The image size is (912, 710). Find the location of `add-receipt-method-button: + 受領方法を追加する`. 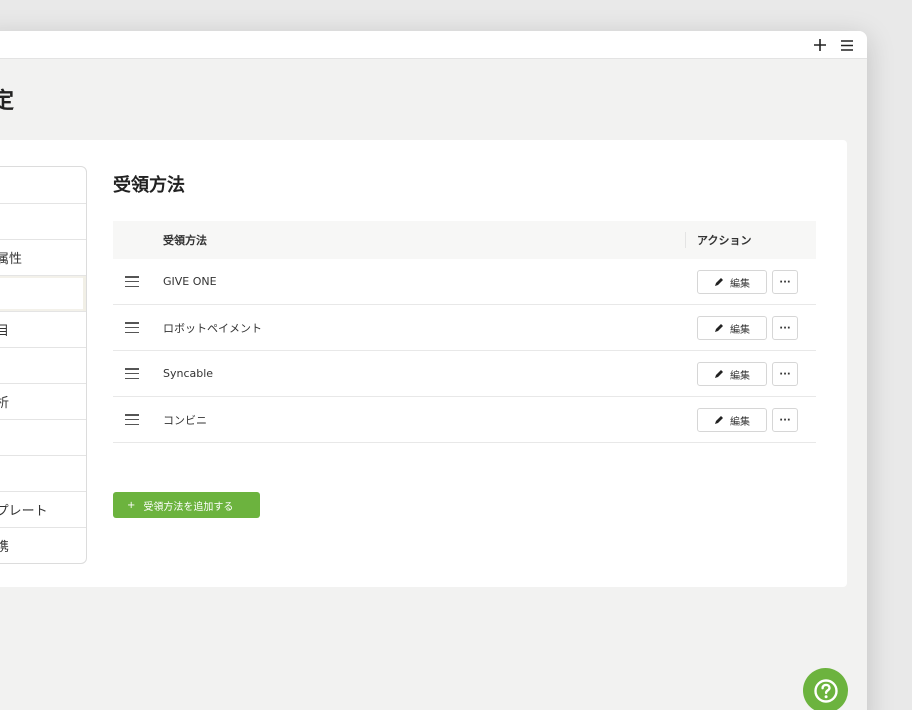

add-receipt-method-button: + 受領方法を追加する is located at coordinates (186, 505).